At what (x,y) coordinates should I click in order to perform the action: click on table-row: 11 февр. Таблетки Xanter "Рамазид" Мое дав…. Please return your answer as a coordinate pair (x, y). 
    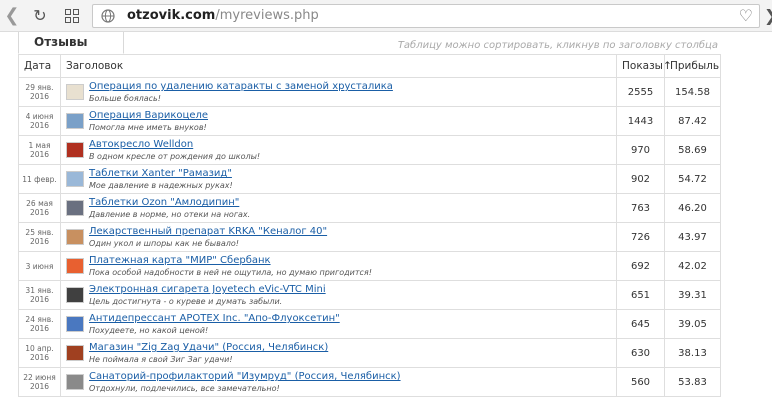
    Looking at the image, I should click on (369, 179).